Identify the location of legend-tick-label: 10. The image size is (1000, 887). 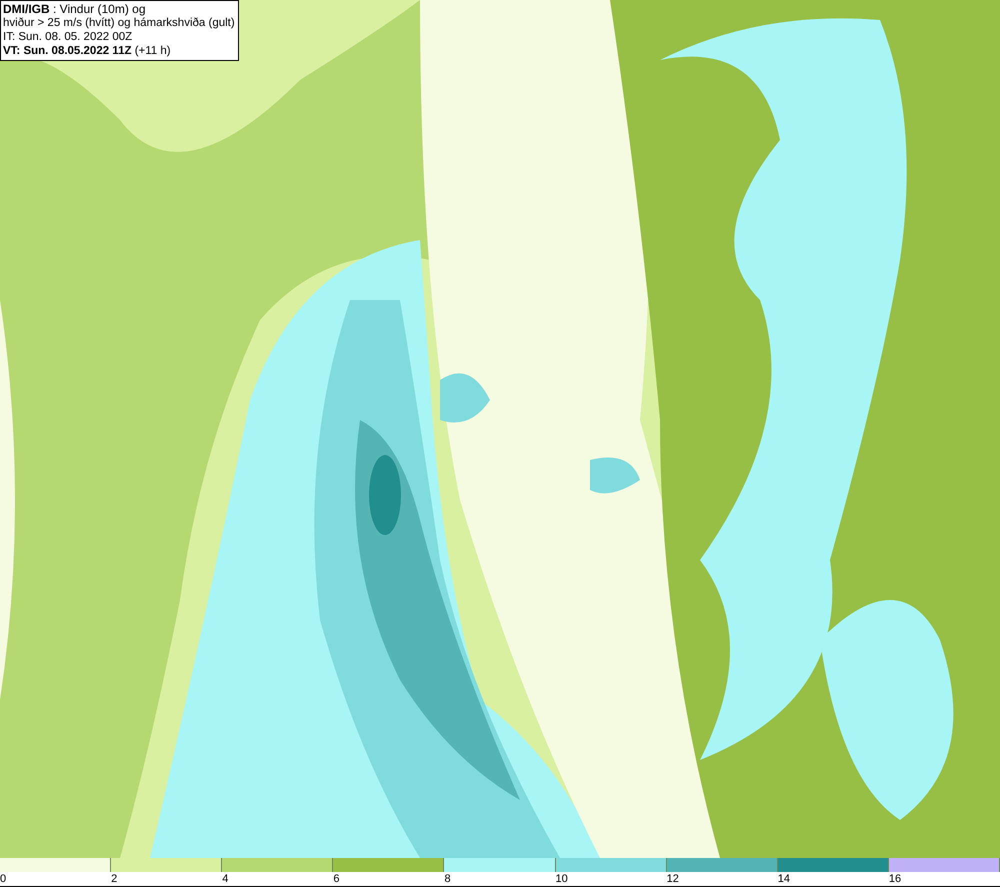
(562, 879).